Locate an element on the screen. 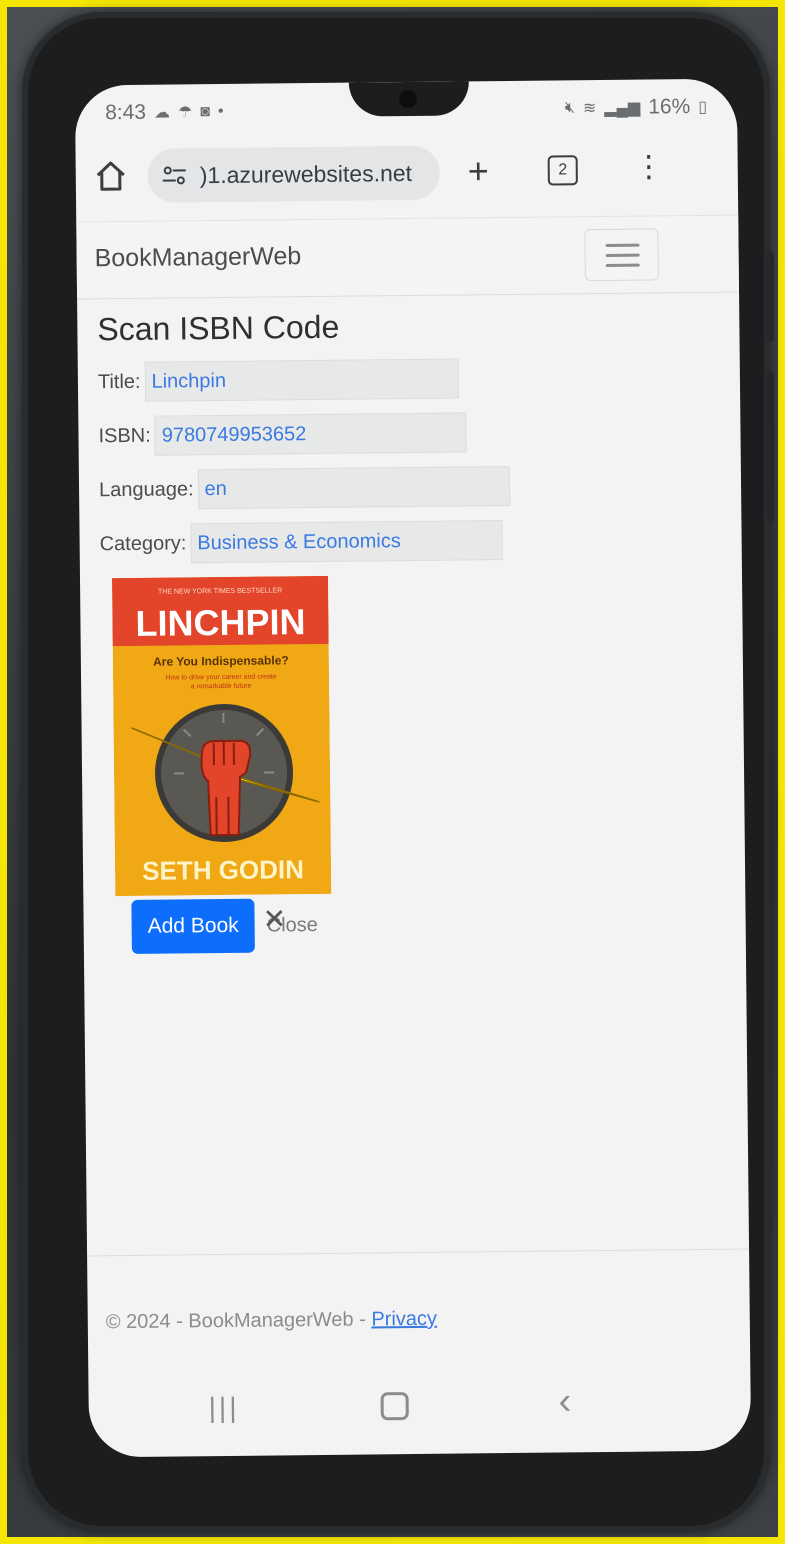  footer-text: © 2024 - BookManagerWeb - is located at coordinates (238, 1321).